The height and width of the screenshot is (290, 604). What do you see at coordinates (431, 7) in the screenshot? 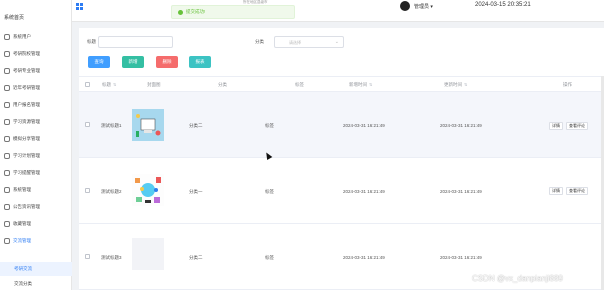
I see `chevron-down-icon: ▾` at bounding box center [431, 7].